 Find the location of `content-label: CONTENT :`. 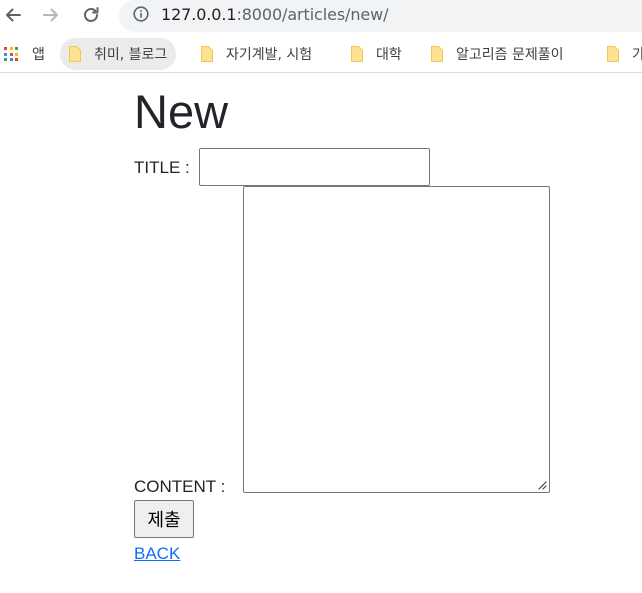

content-label: CONTENT : is located at coordinates (180, 486).